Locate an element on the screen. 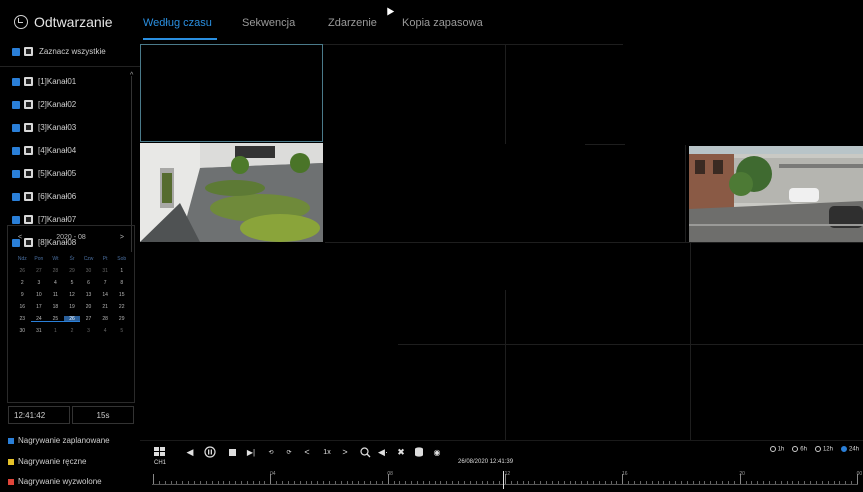 This screenshot has width=863, height=492. skip-forward-30-button: ⟳ is located at coordinates (289, 452).